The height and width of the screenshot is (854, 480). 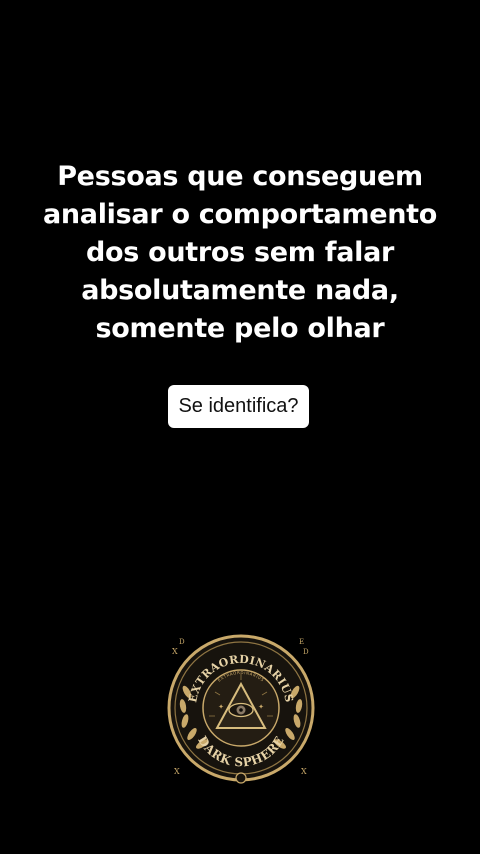 What do you see at coordinates (261, 707) in the screenshot?
I see `right-star-icon: ✦` at bounding box center [261, 707].